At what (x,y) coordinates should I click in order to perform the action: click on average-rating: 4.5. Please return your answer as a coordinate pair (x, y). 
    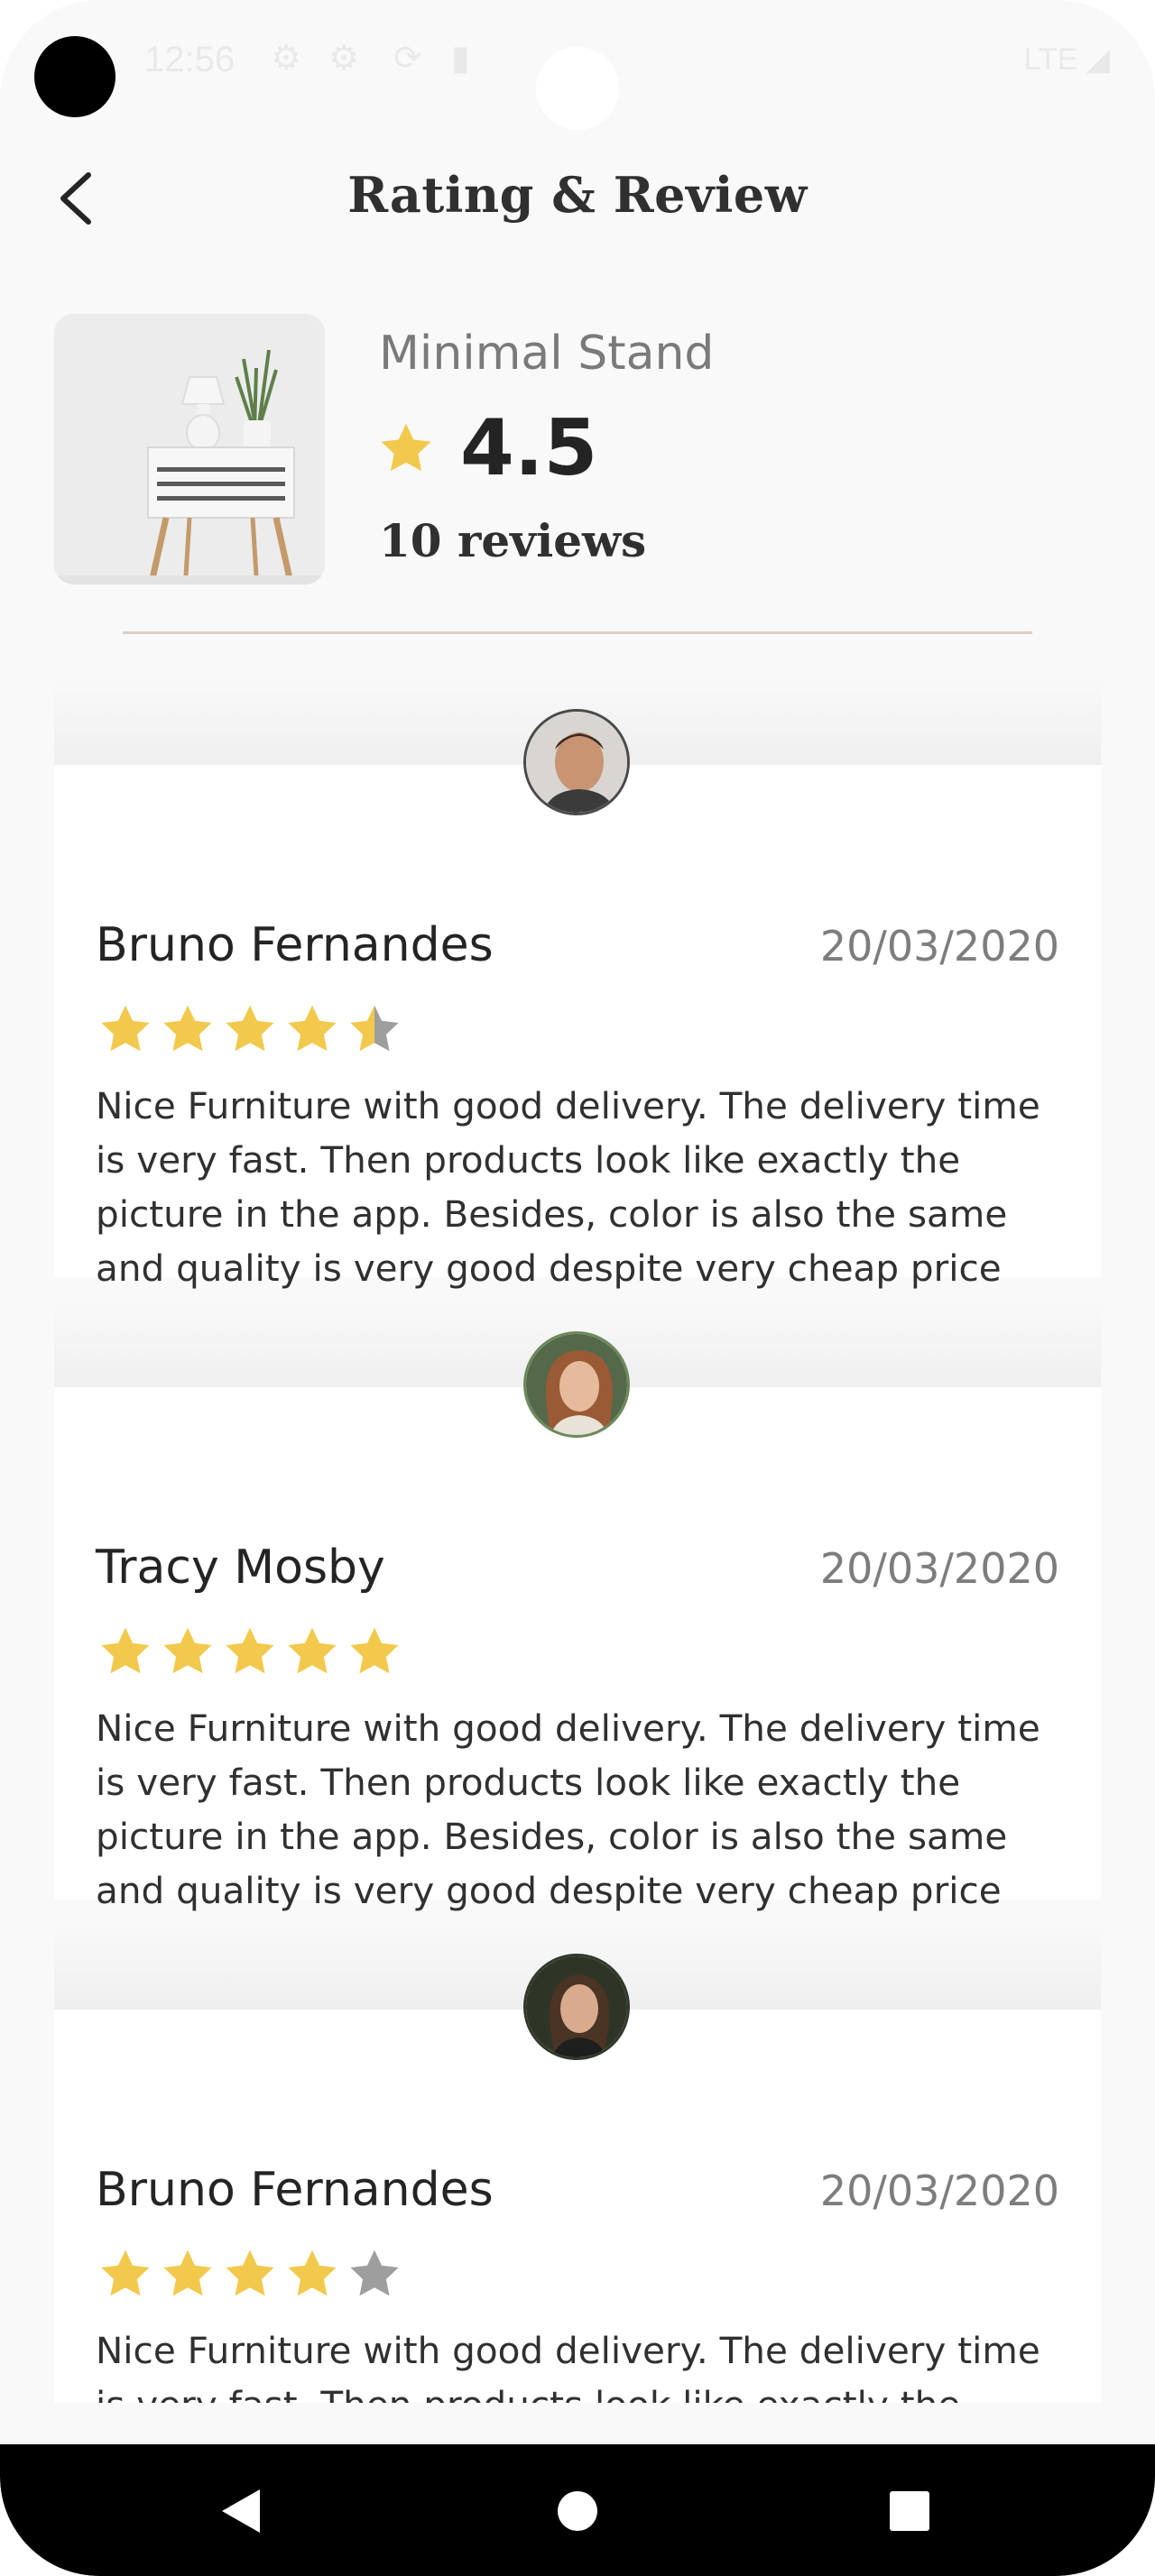
    Looking at the image, I should click on (487, 448).